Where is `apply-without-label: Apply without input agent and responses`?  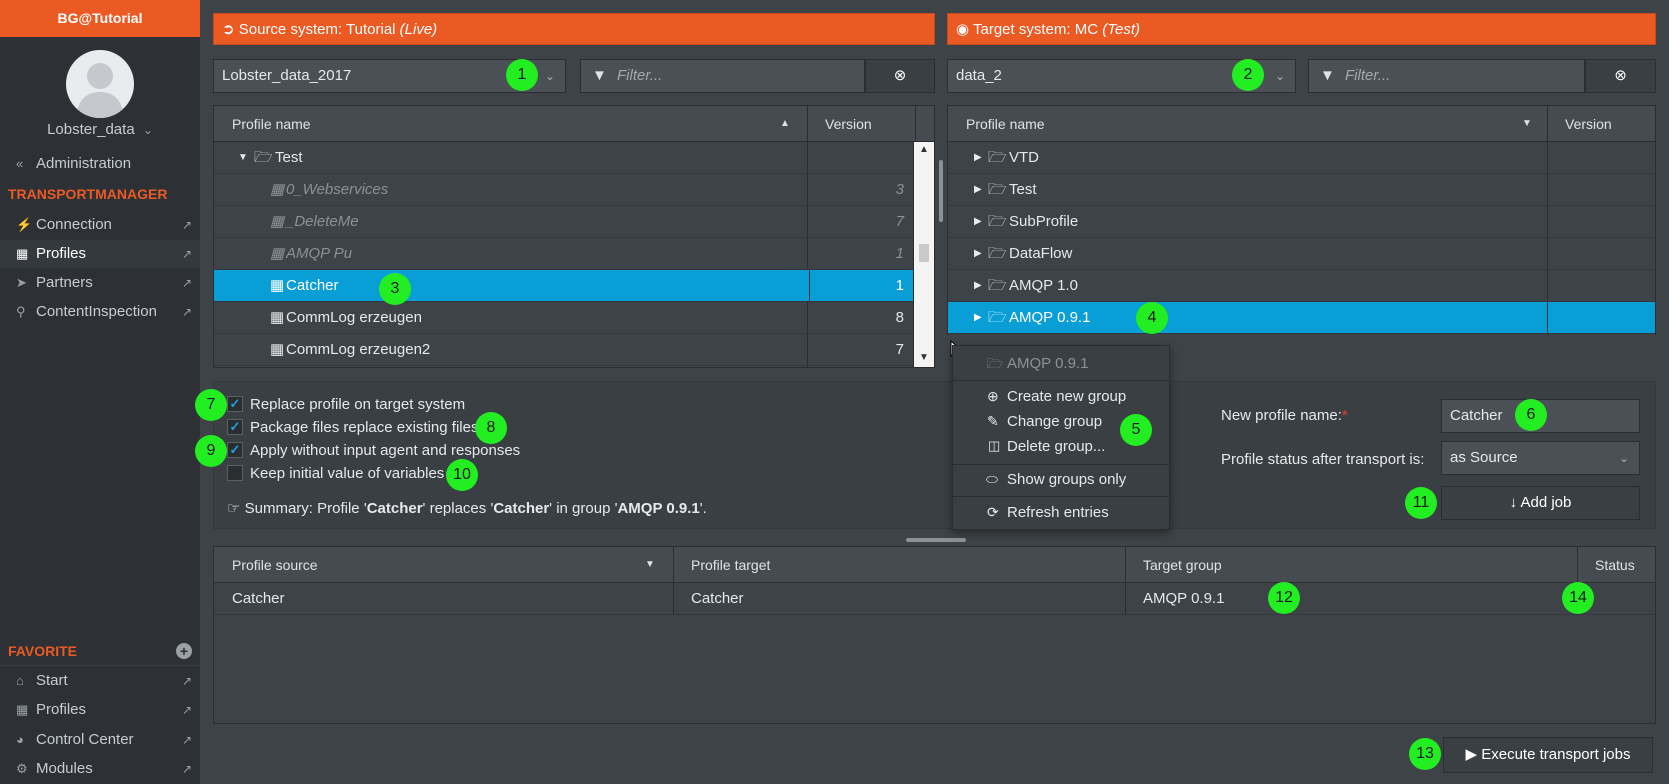 apply-without-label: Apply without input agent and responses is located at coordinates (385, 450).